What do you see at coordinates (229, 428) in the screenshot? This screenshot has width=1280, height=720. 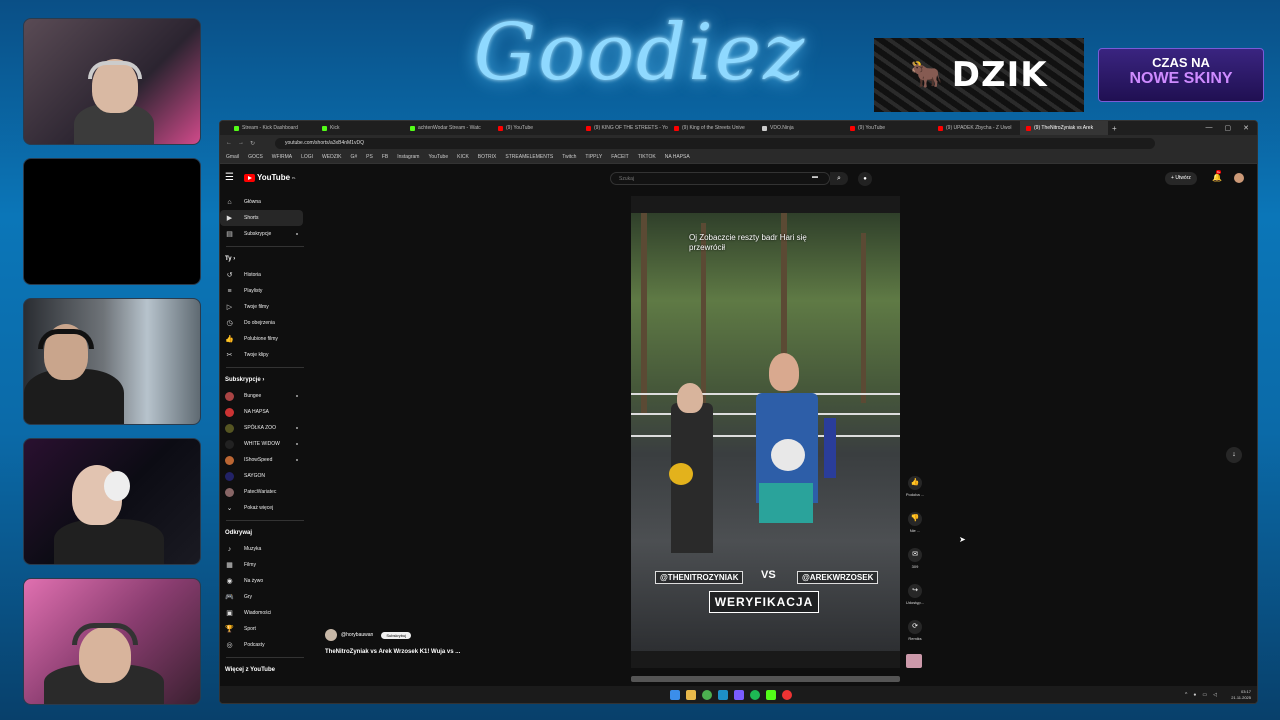 I see `channel-avatar` at bounding box center [229, 428].